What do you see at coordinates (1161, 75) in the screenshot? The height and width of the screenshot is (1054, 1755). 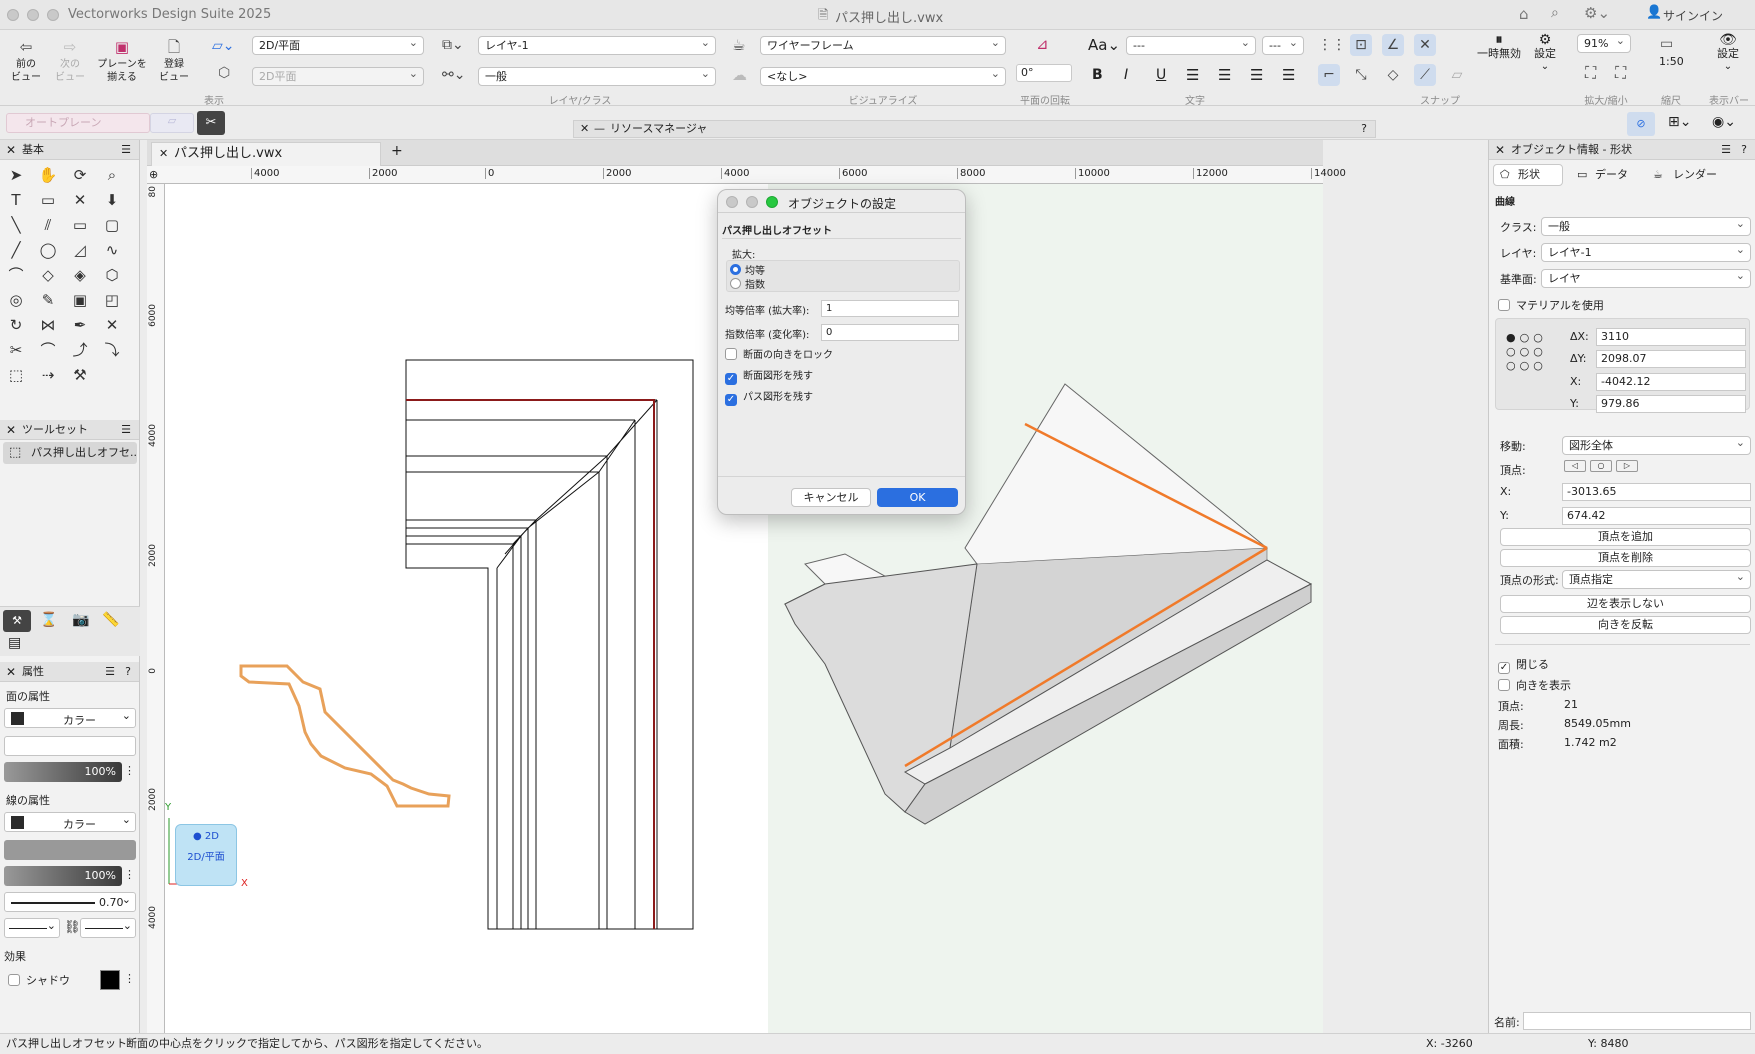 I see `underline-button: U` at bounding box center [1161, 75].